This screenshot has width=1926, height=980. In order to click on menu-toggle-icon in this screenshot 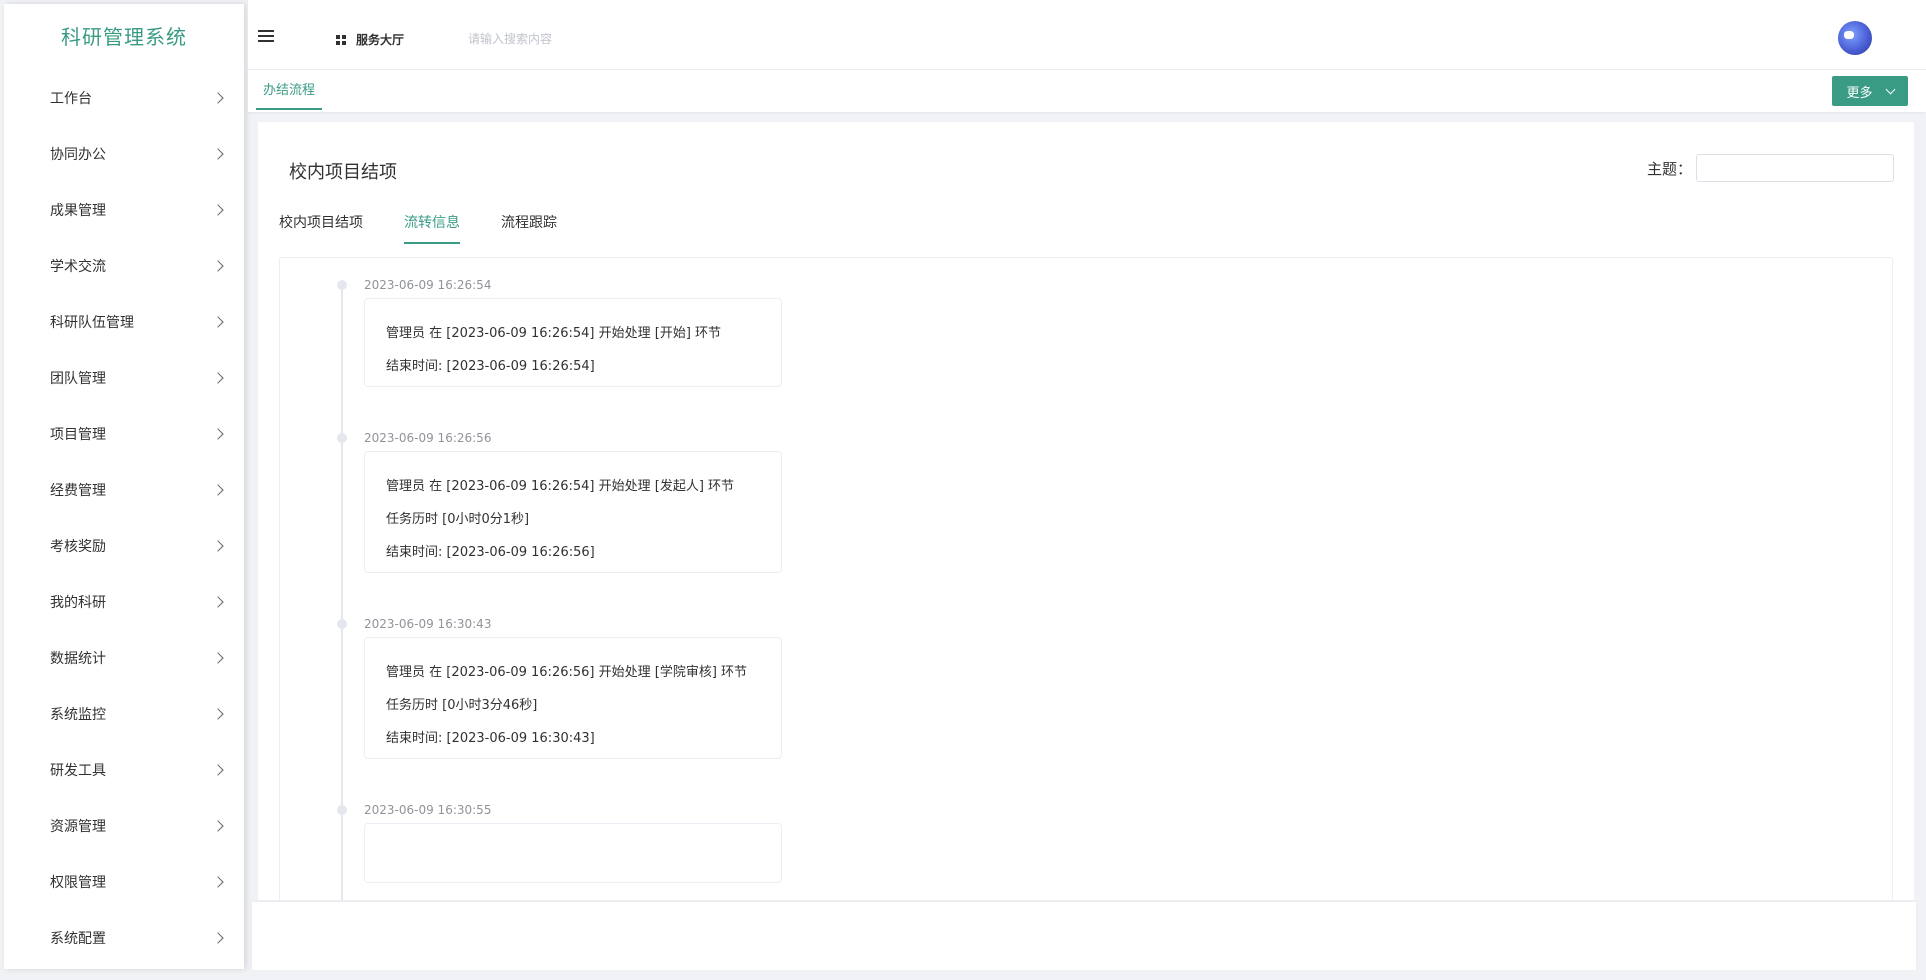, I will do `click(266, 37)`.